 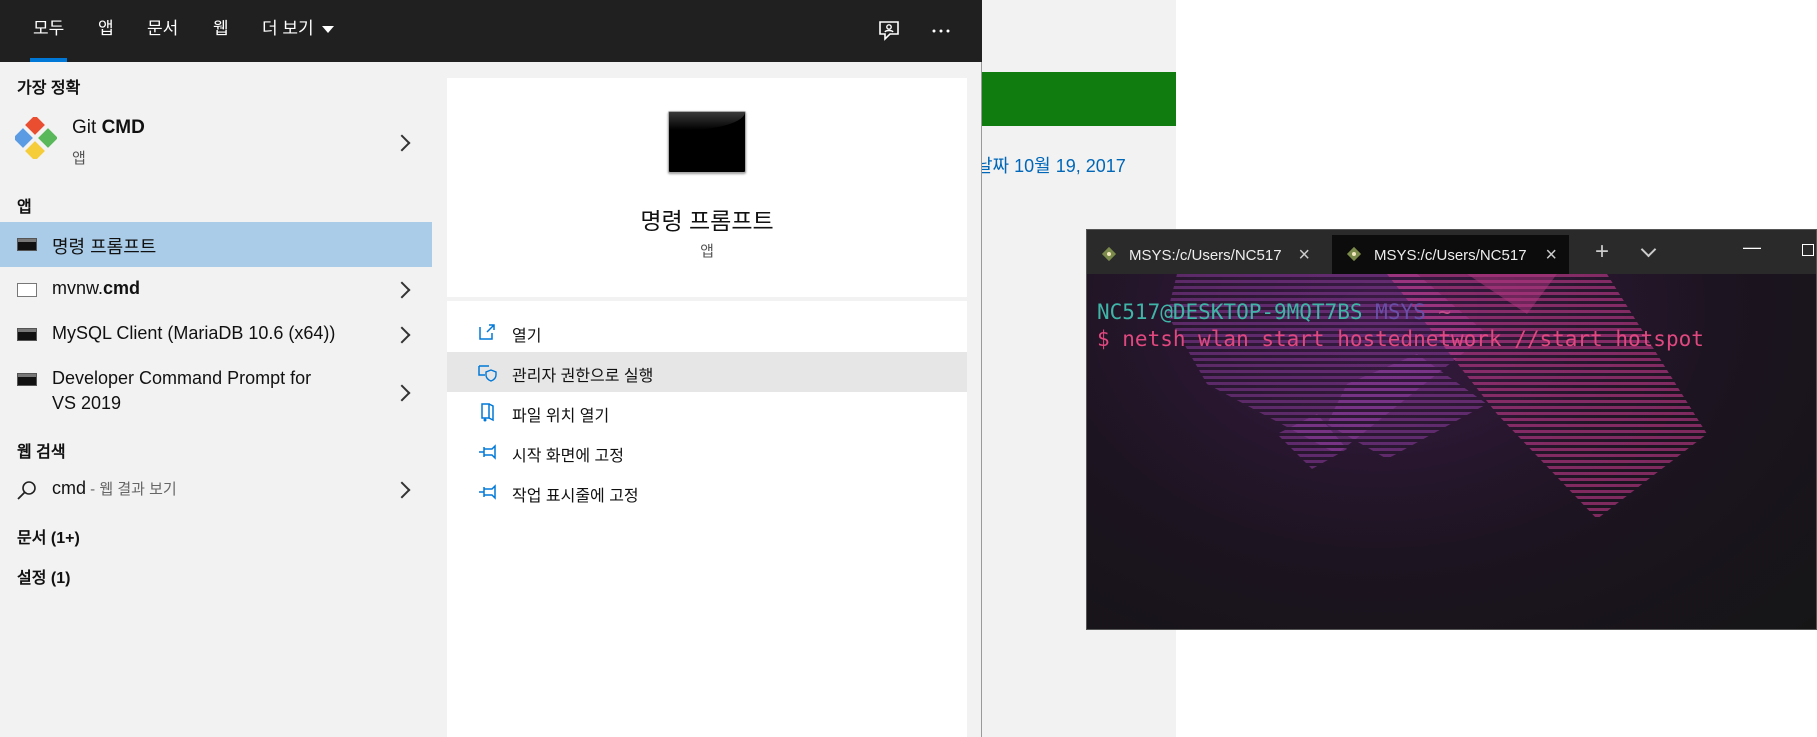 I want to click on maximize-icon, so click(x=1808, y=250).